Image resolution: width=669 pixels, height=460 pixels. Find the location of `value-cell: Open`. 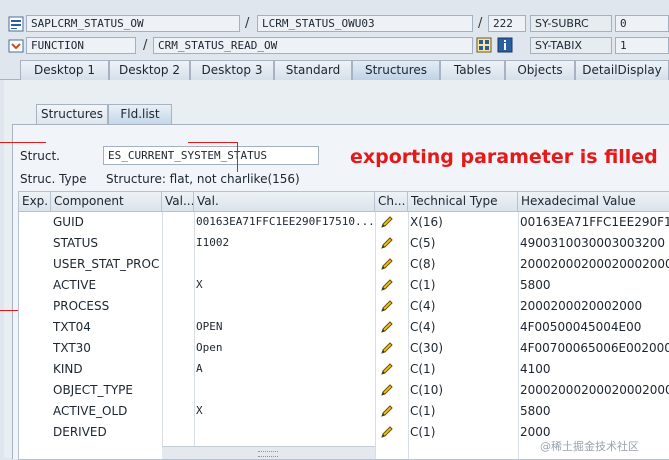

value-cell: Open is located at coordinates (209, 347).